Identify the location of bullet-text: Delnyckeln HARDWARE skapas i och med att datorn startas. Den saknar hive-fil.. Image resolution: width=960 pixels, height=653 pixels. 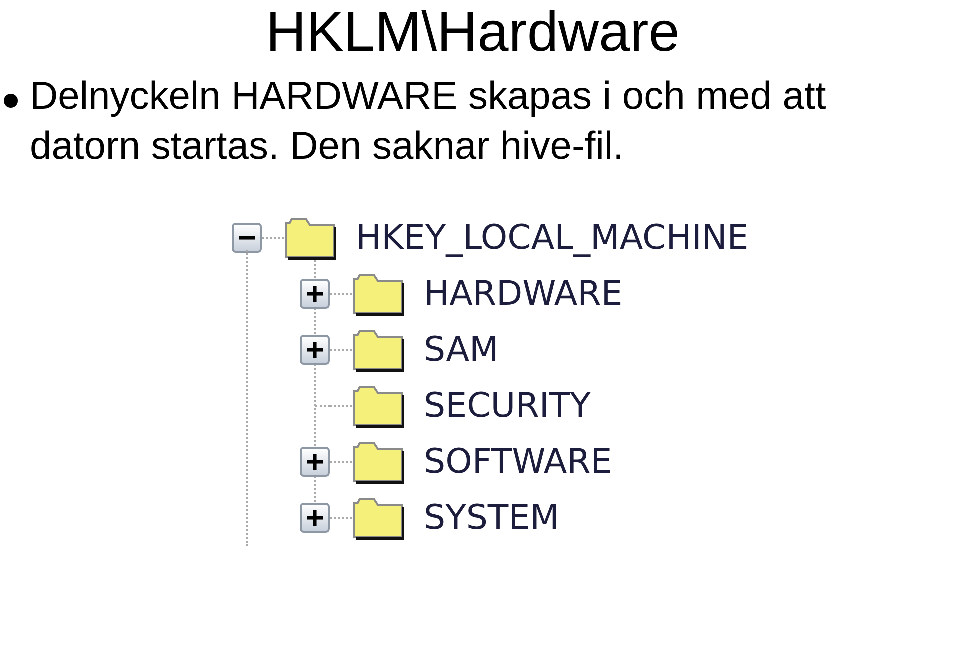
(429, 122).